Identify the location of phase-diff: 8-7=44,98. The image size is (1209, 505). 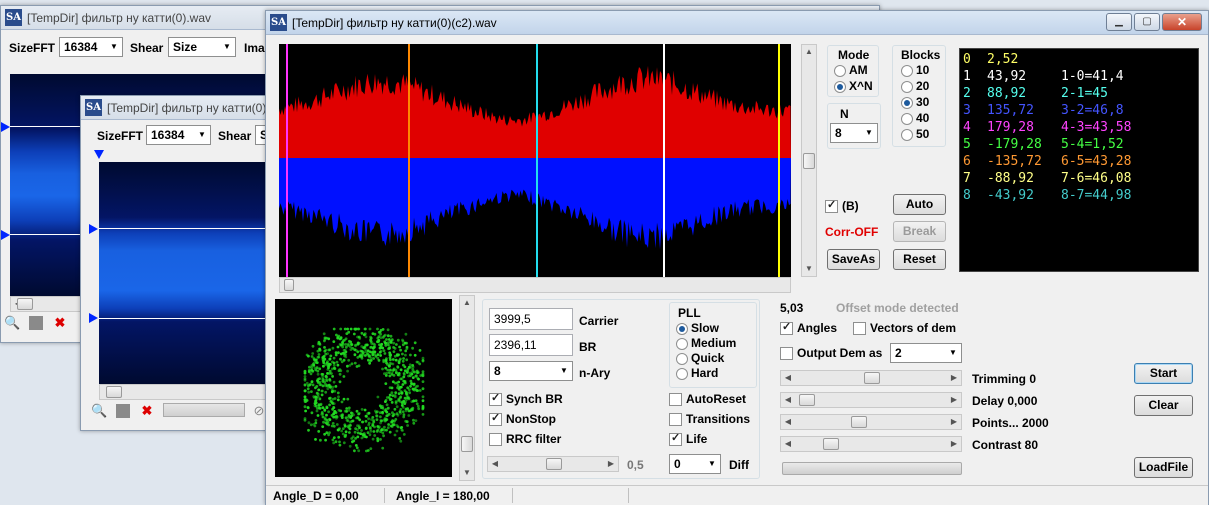
(1096, 195).